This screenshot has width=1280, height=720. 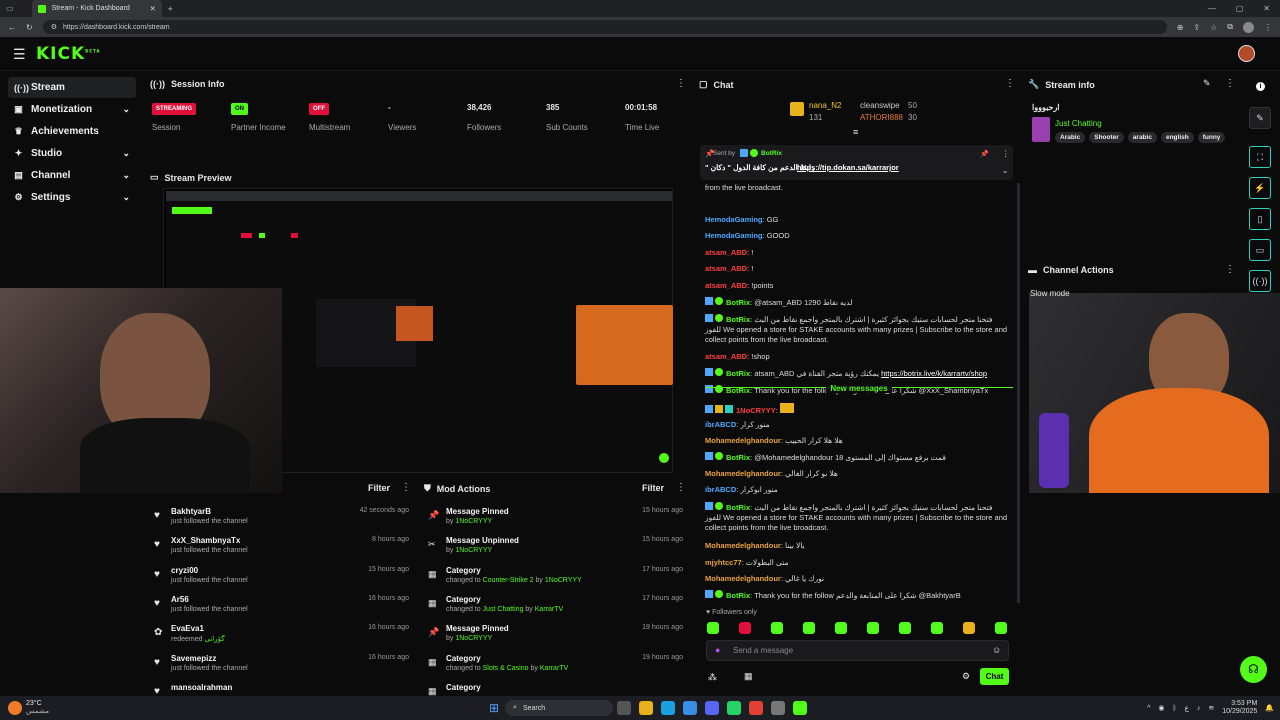 I want to click on chat-scrollbar, so click(x=1018, y=393).